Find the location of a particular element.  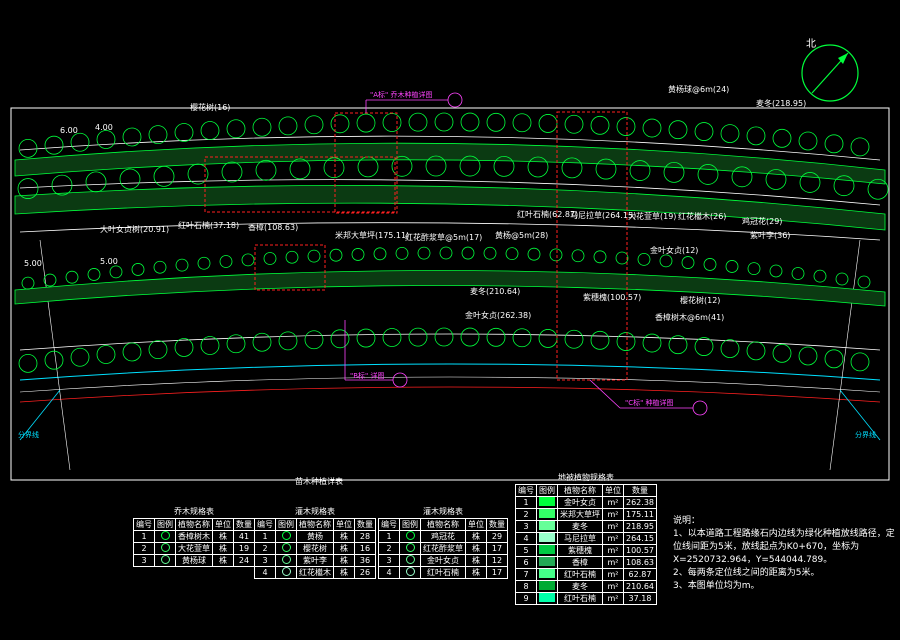

table-cell: 5 is located at coordinates (526, 550).